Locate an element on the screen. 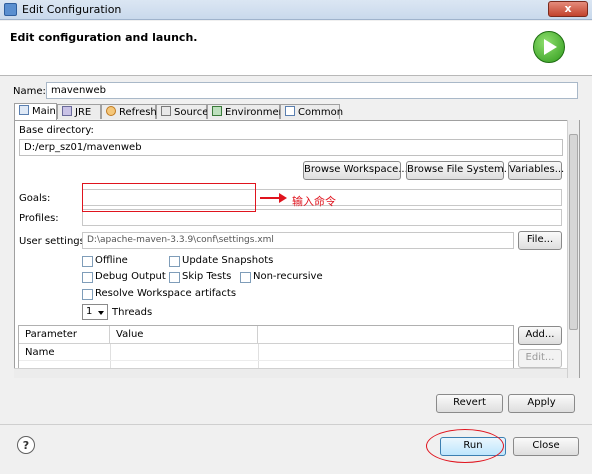 Image resolution: width=592 pixels, height=474 pixels. annotation-arrow-line is located at coordinates (270, 198).